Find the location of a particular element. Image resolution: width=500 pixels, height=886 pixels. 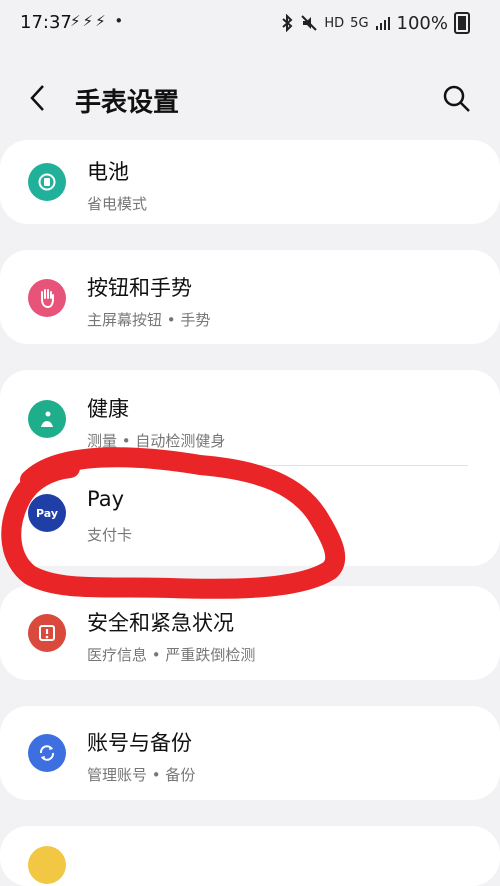

network-label: 5G is located at coordinates (359, 23).